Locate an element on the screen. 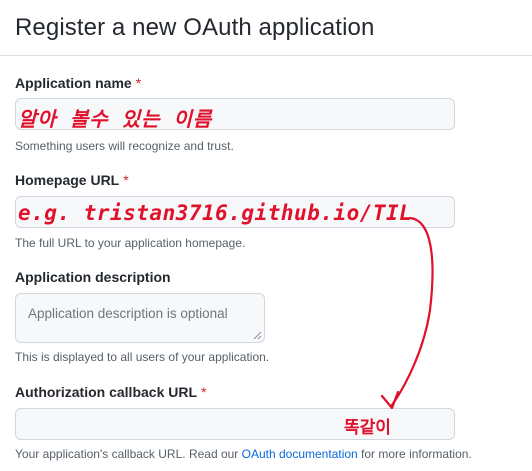  description-placeholder: Application description is optional is located at coordinates (128, 313).